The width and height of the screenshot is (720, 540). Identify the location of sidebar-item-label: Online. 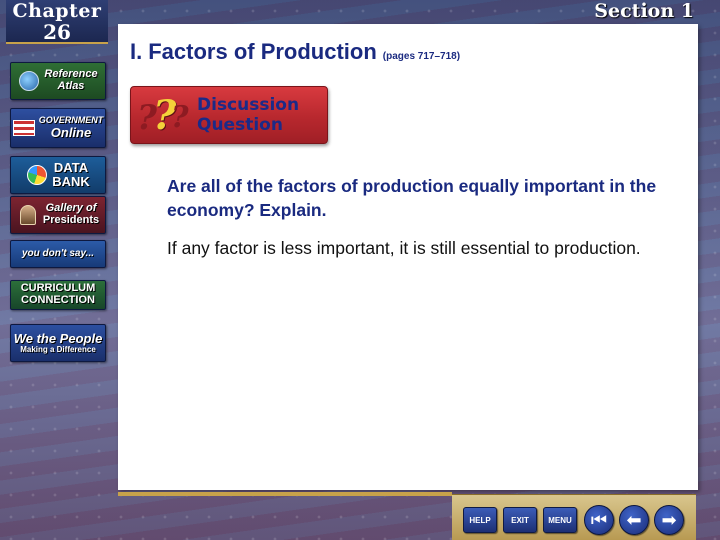
(71, 132).